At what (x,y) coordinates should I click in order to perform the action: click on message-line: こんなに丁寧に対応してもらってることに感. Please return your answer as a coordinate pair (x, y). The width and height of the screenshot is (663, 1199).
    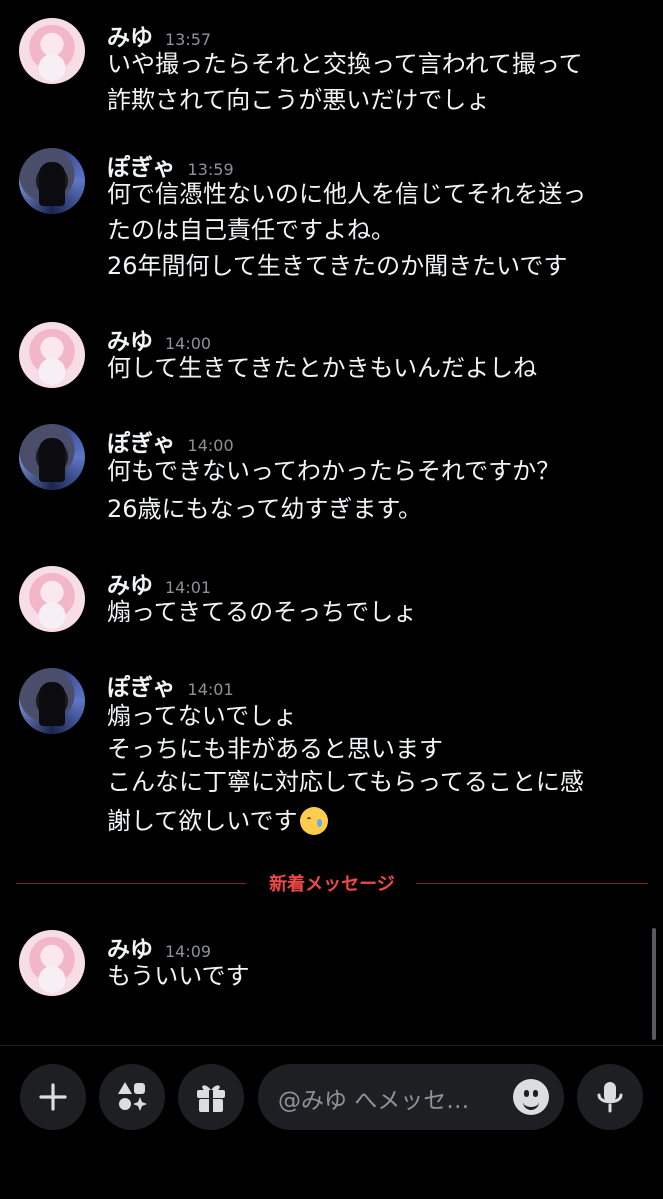
    Looking at the image, I should click on (345, 782).